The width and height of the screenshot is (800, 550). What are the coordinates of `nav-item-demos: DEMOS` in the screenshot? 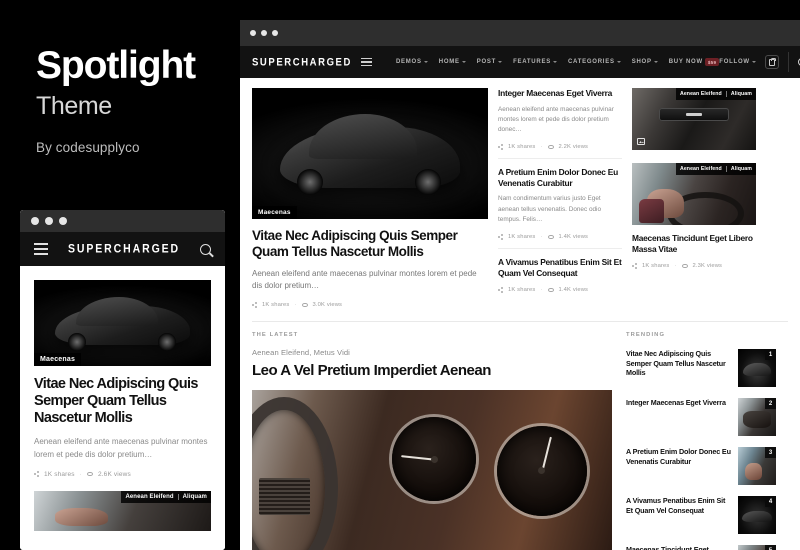 It's located at (412, 62).